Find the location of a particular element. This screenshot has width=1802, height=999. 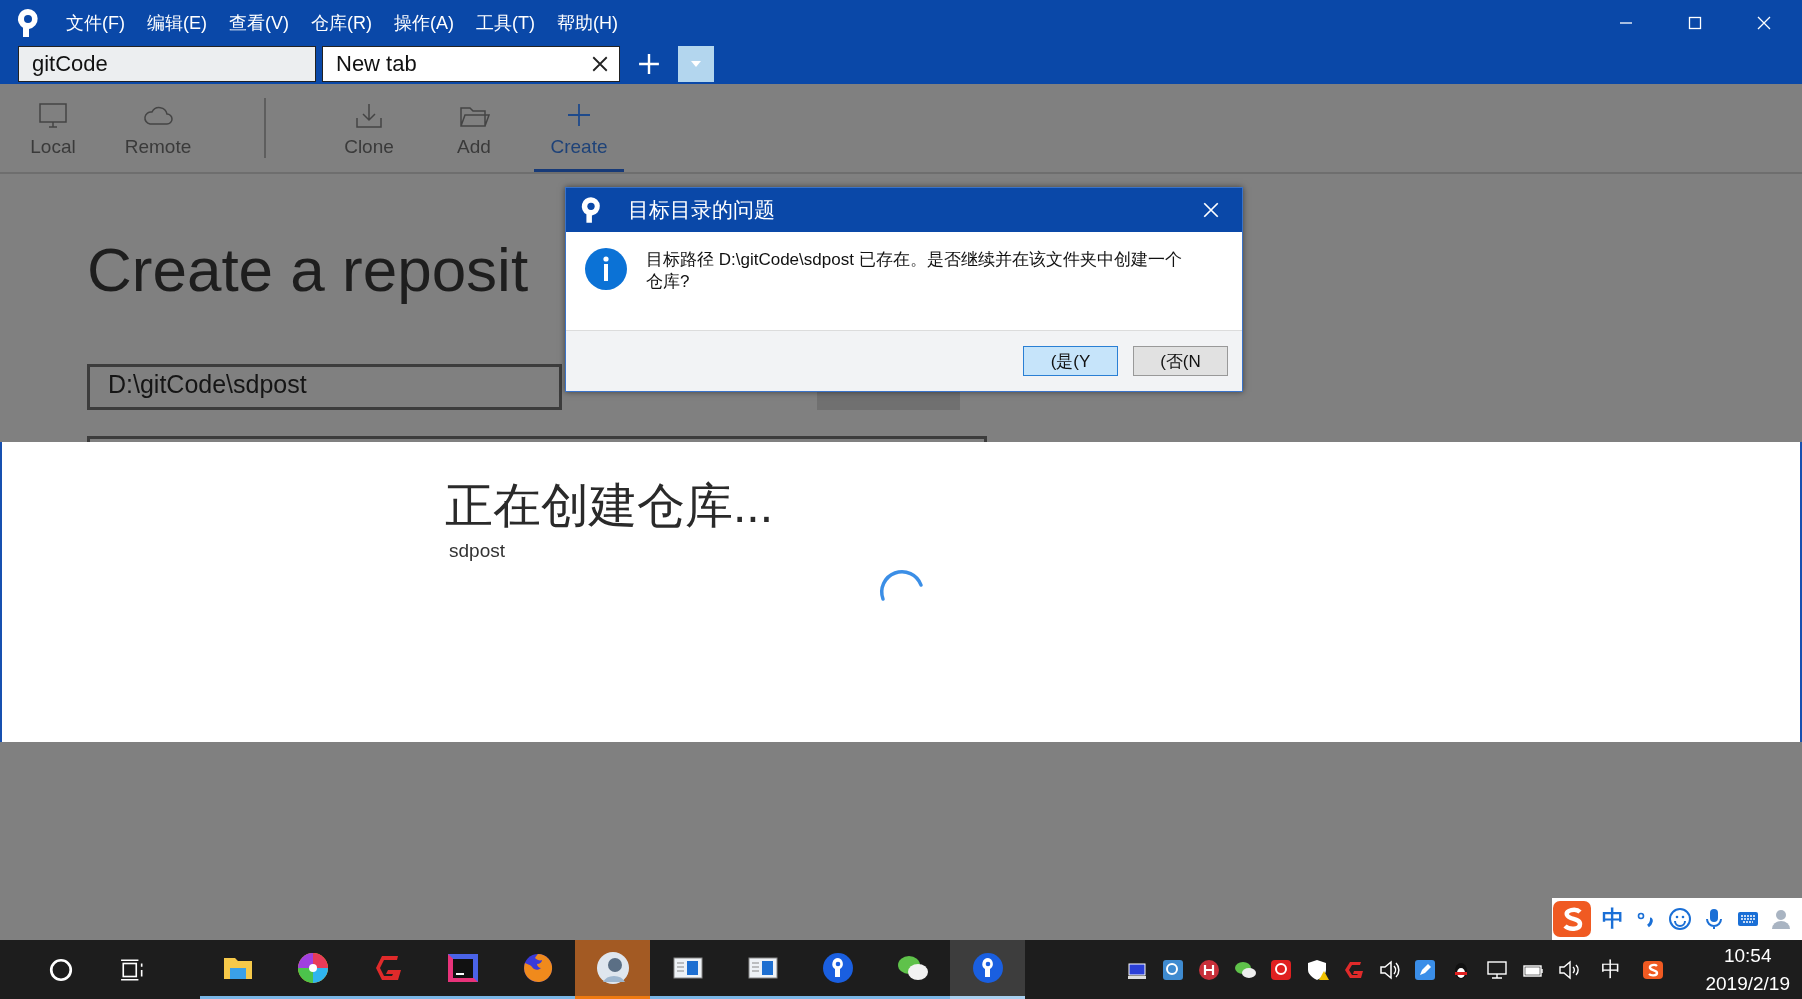

menu-item: 操作(A) is located at coordinates (424, 23).